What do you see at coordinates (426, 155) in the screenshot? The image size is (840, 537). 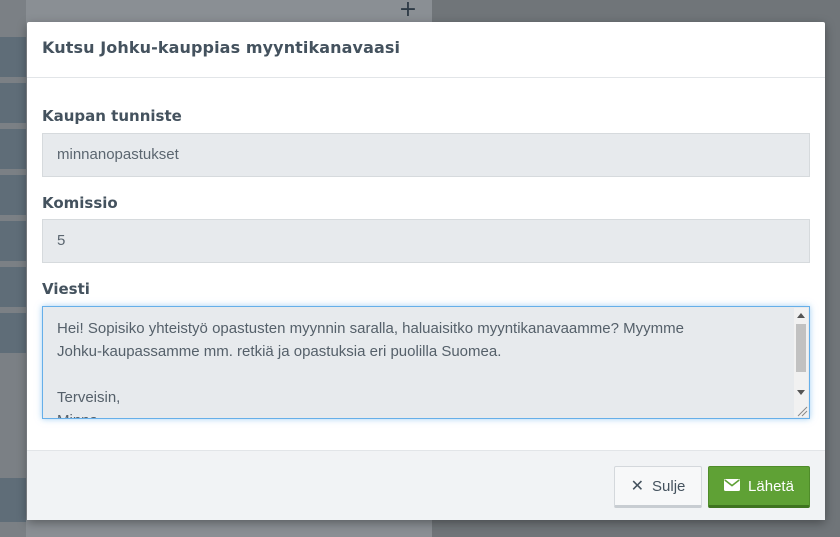 I see `store-id-input: minnanopastukset` at bounding box center [426, 155].